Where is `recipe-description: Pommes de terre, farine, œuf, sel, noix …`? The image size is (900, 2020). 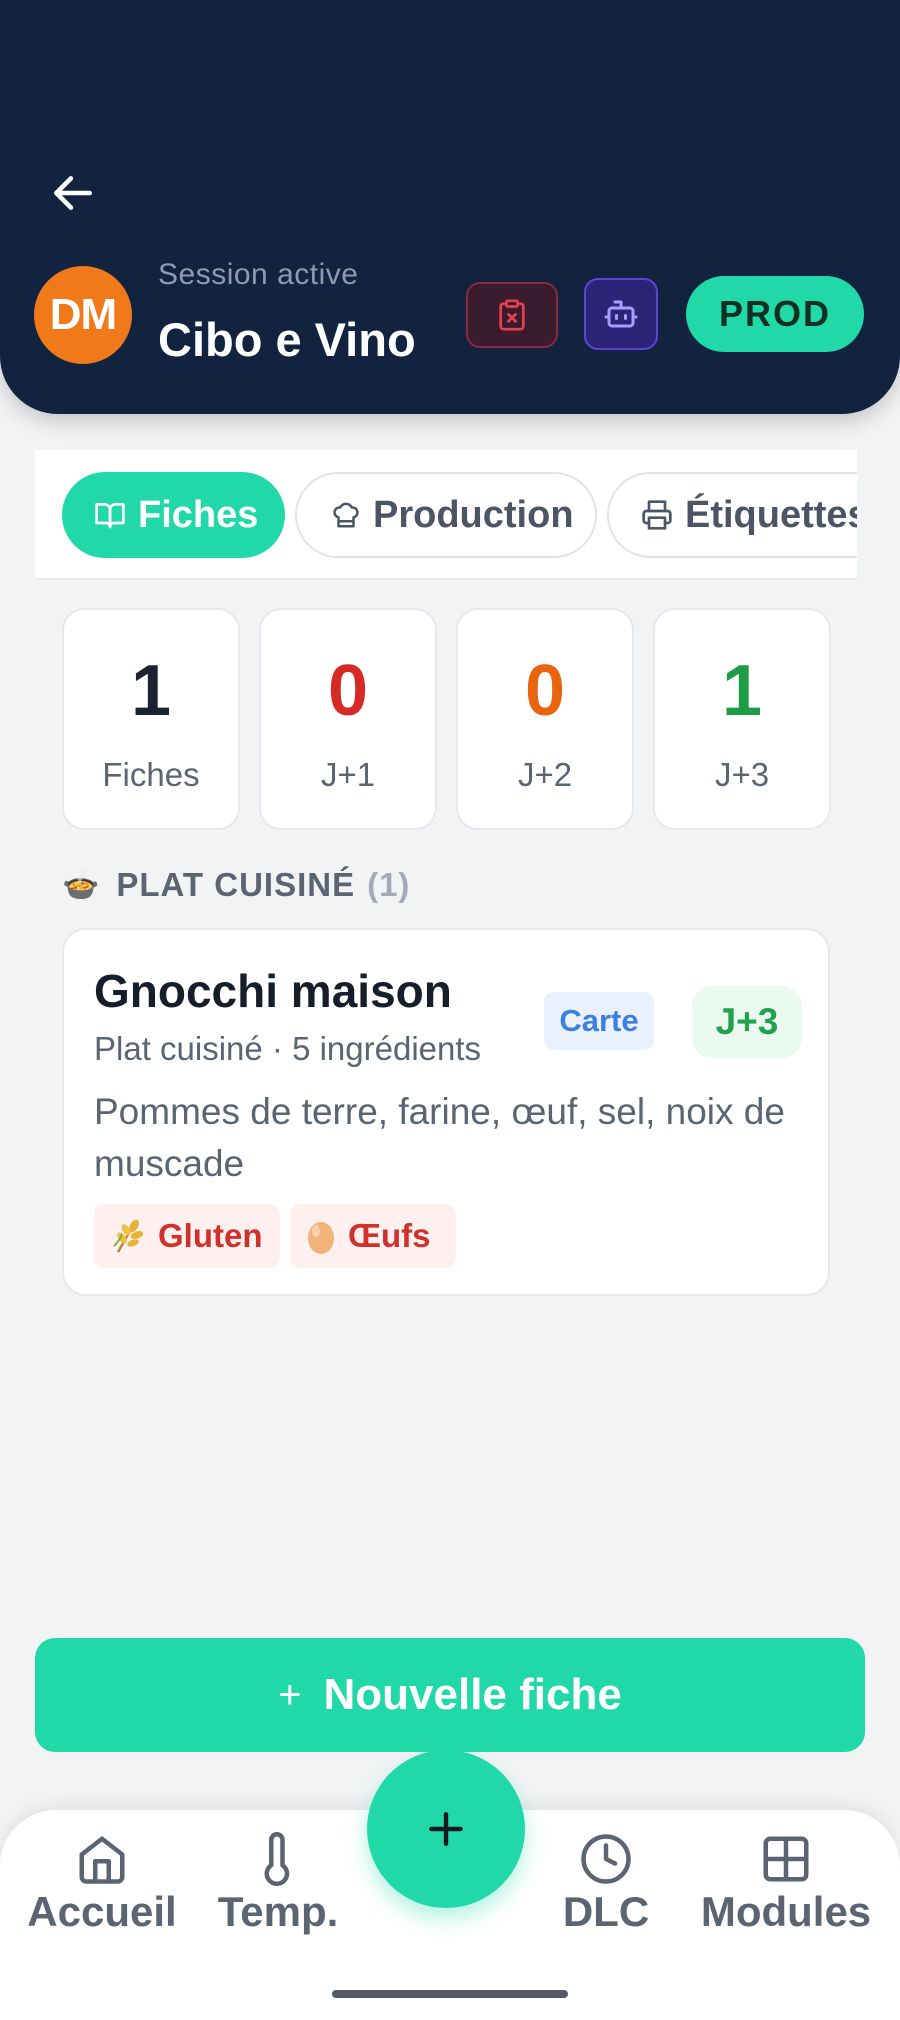
recipe-description: Pommes de terre, farine, œuf, sel, noix … is located at coordinates (439, 1137).